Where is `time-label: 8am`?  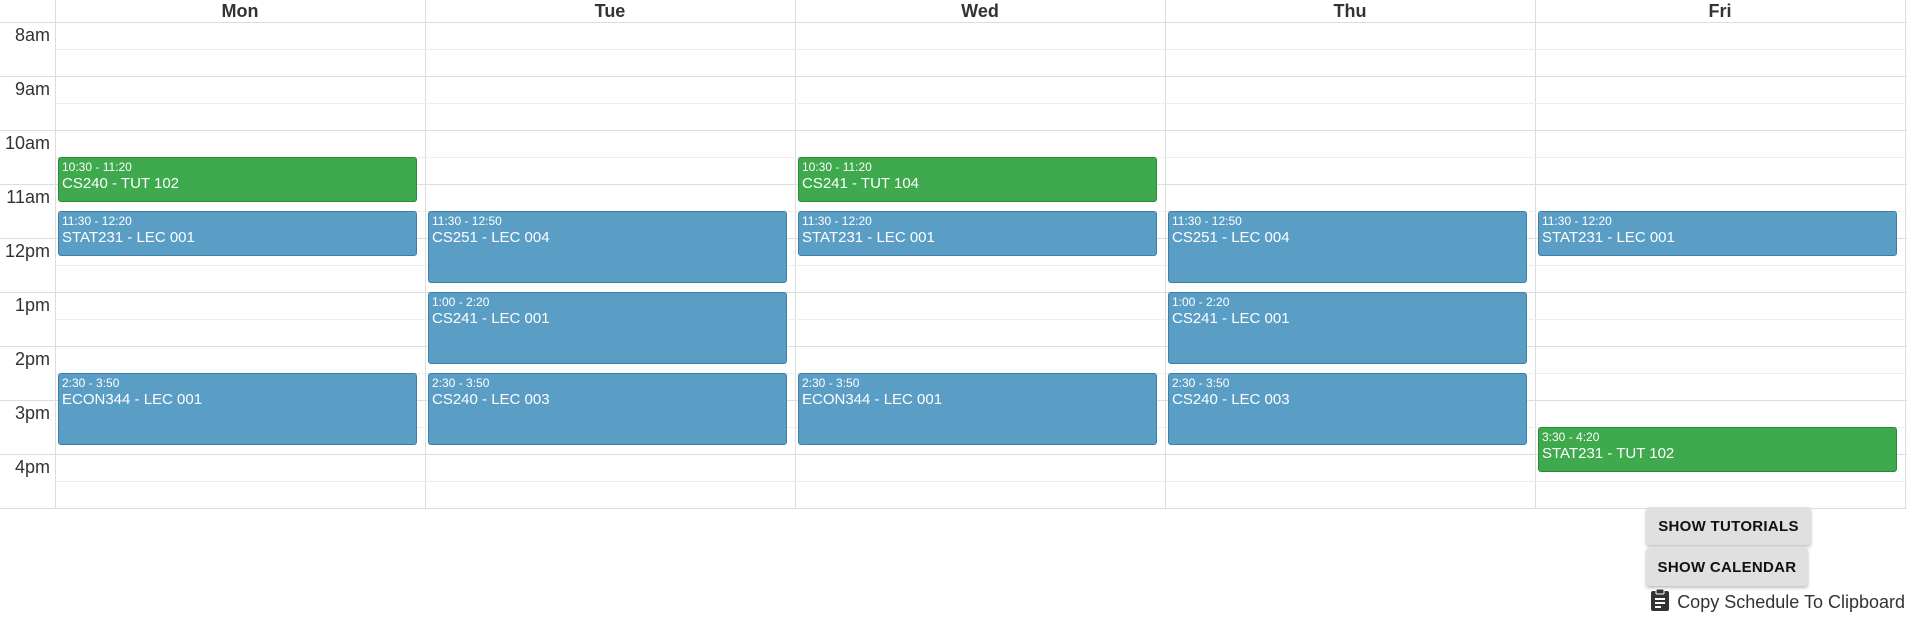 time-label: 8am is located at coordinates (32, 35).